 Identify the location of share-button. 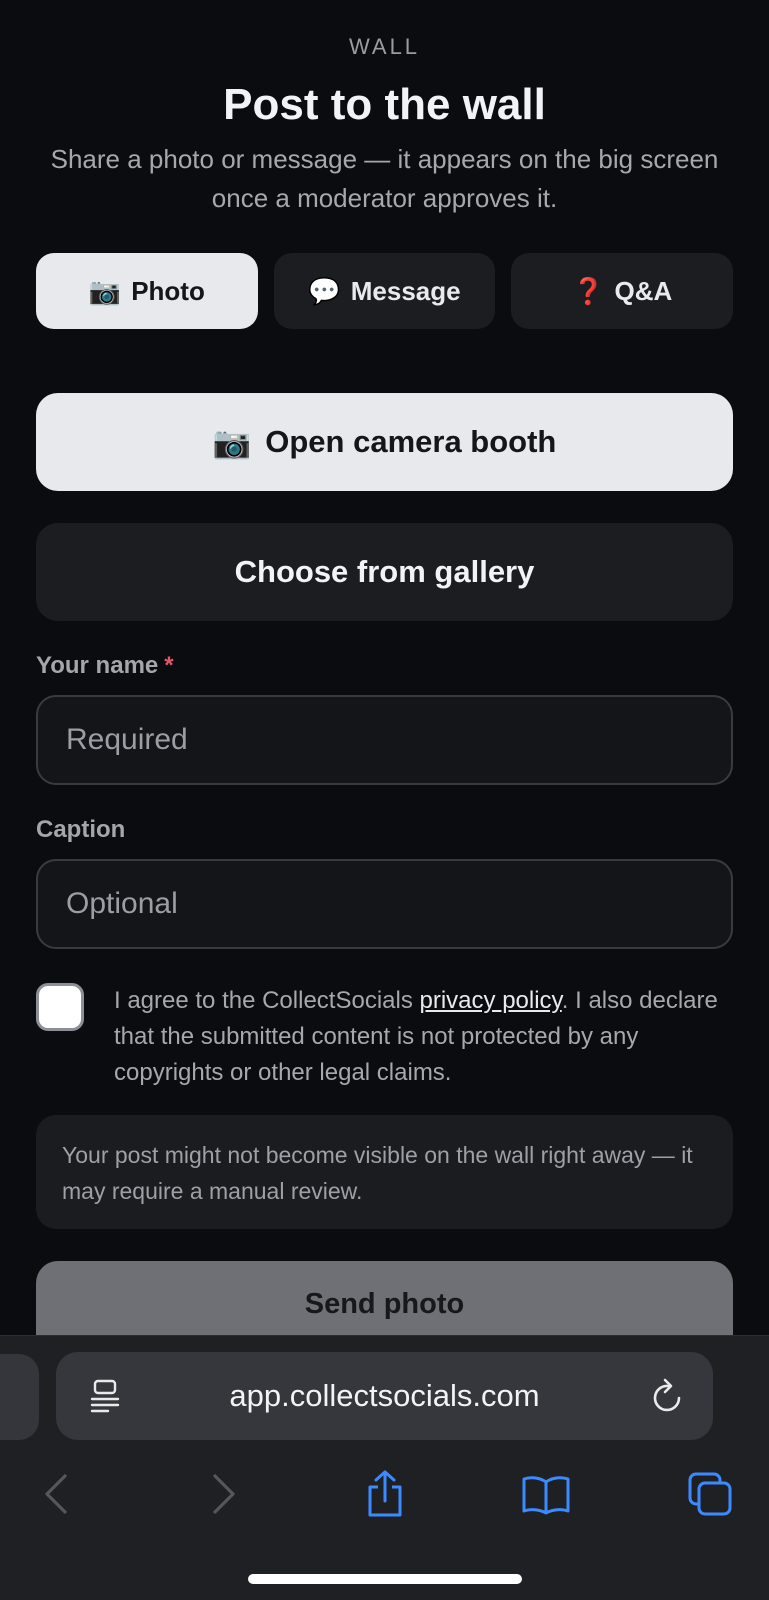
(385, 1494).